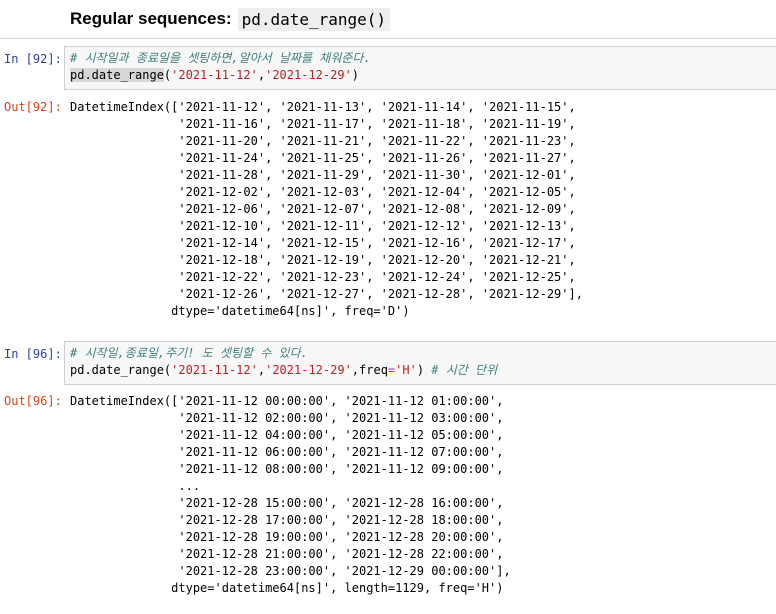 Image resolution: width=776 pixels, height=614 pixels. I want to click on heading-code: pd.date_range(), so click(314, 19).